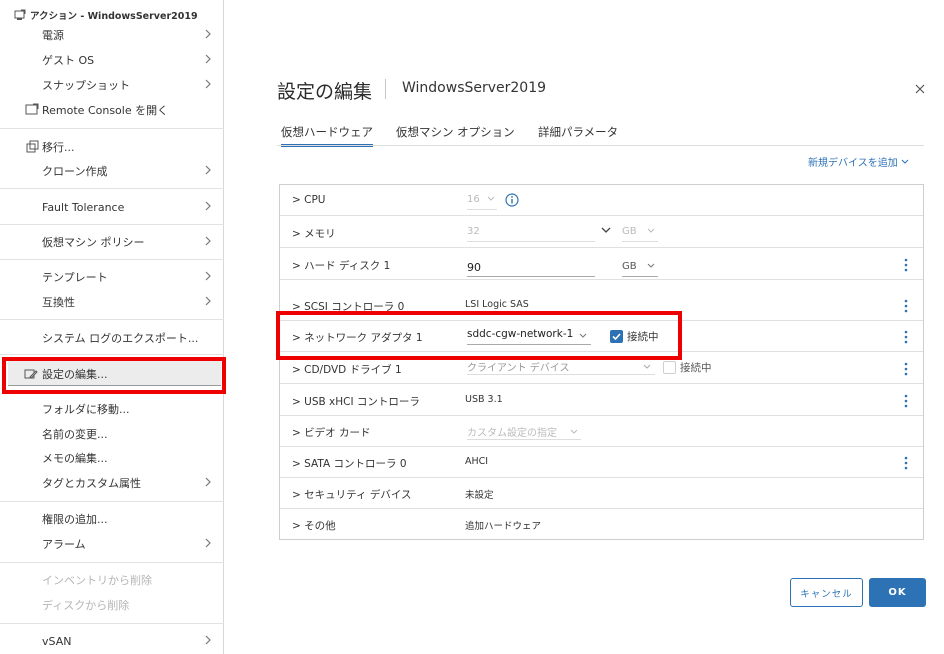 The height and width of the screenshot is (654, 944). I want to click on menu-item-label: クローン作成, so click(75, 171).